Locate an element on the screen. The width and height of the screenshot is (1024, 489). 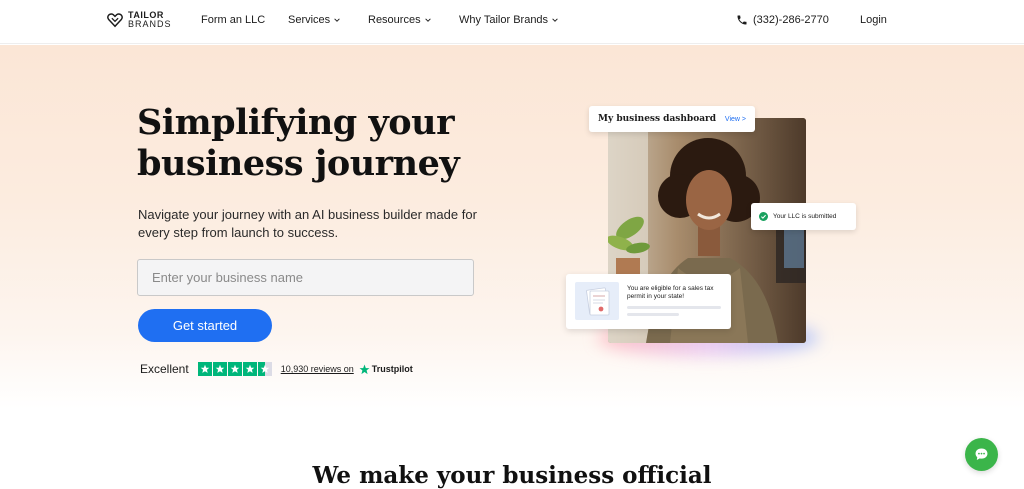
dashboard-card: My business dashboard View > is located at coordinates (672, 119).